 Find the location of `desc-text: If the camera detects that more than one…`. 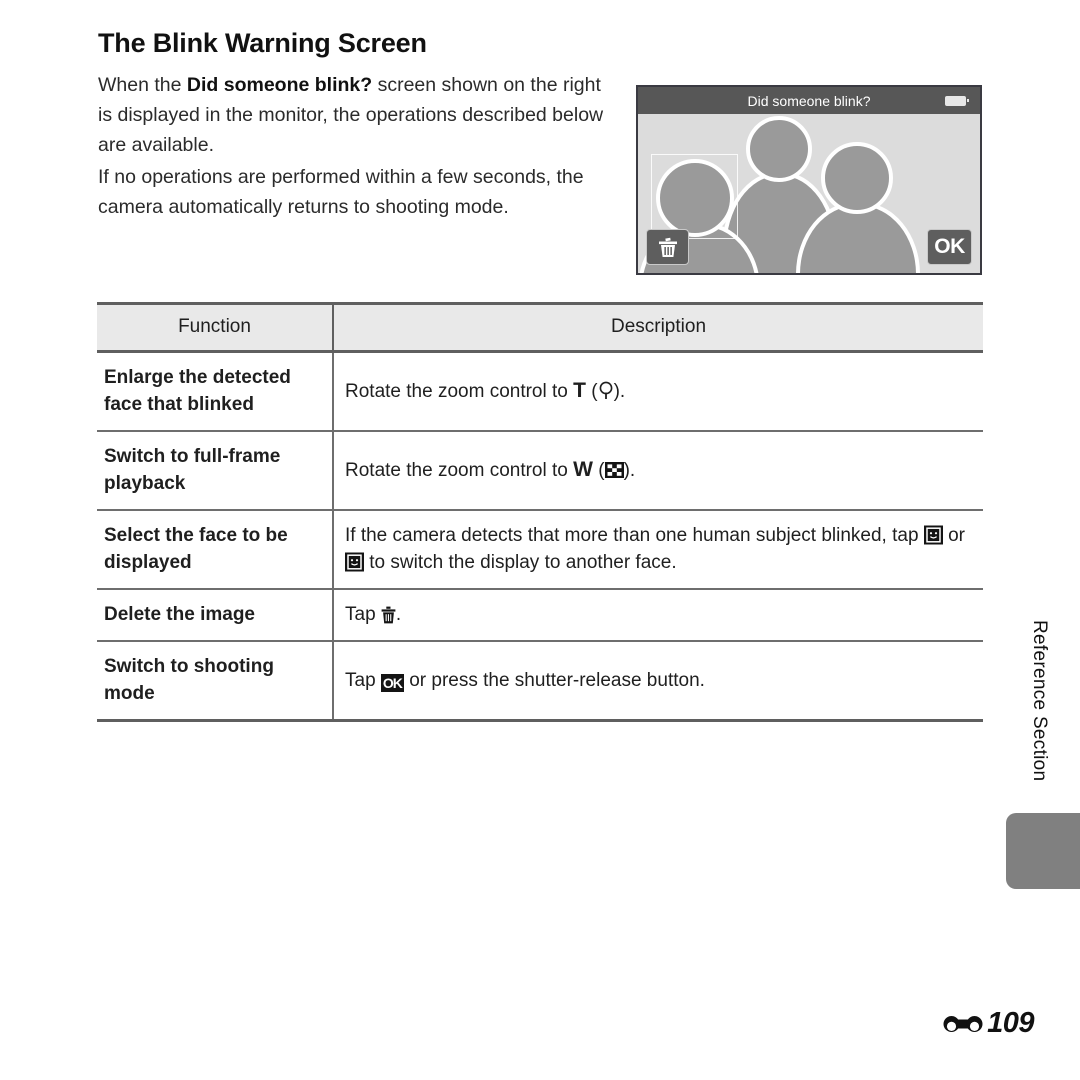

desc-text: If the camera detects that more than one… is located at coordinates (634, 535).